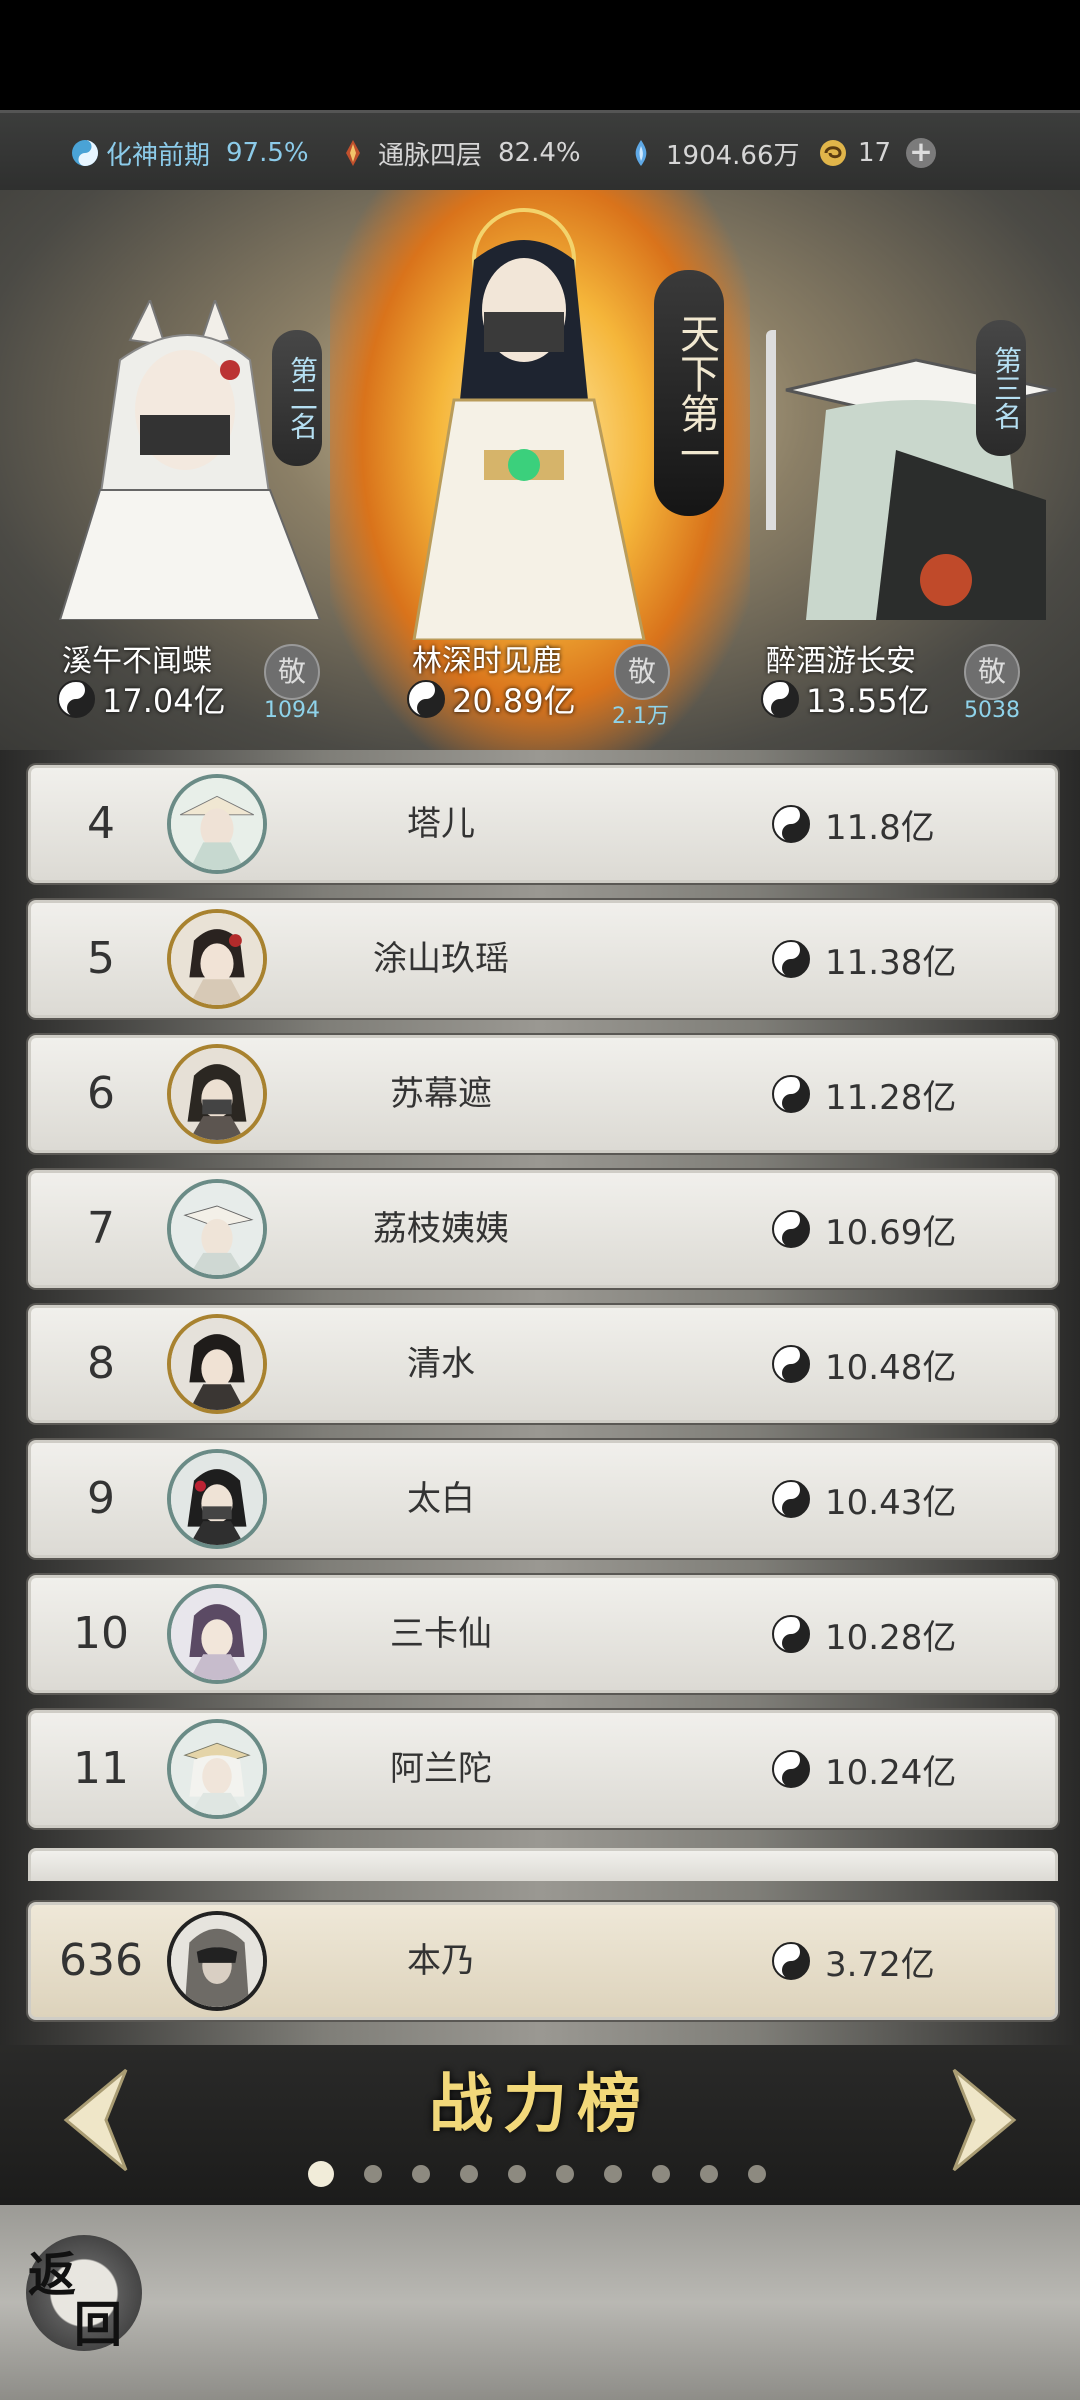 The image size is (1080, 2400). What do you see at coordinates (543, 824) in the screenshot?
I see `ranking-row: 4 塔儿 11.8亿` at bounding box center [543, 824].